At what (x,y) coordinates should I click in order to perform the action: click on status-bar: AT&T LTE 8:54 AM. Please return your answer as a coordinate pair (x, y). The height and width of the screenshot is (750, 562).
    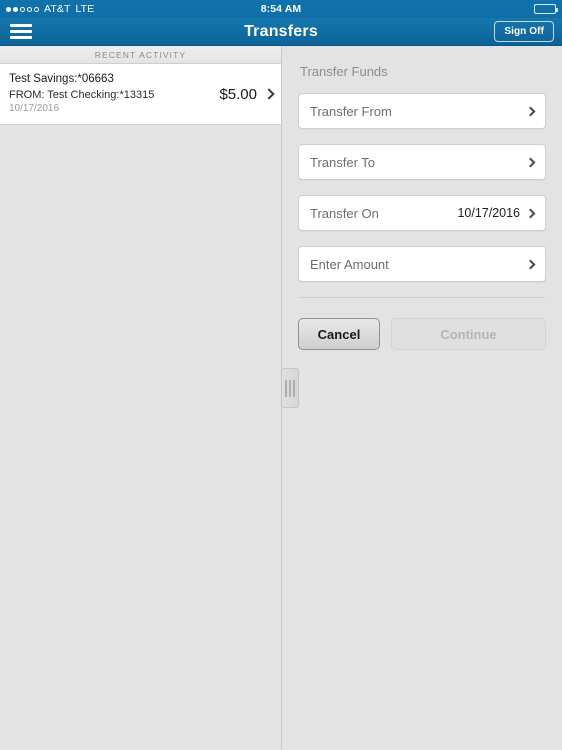
    Looking at the image, I should click on (281, 9).